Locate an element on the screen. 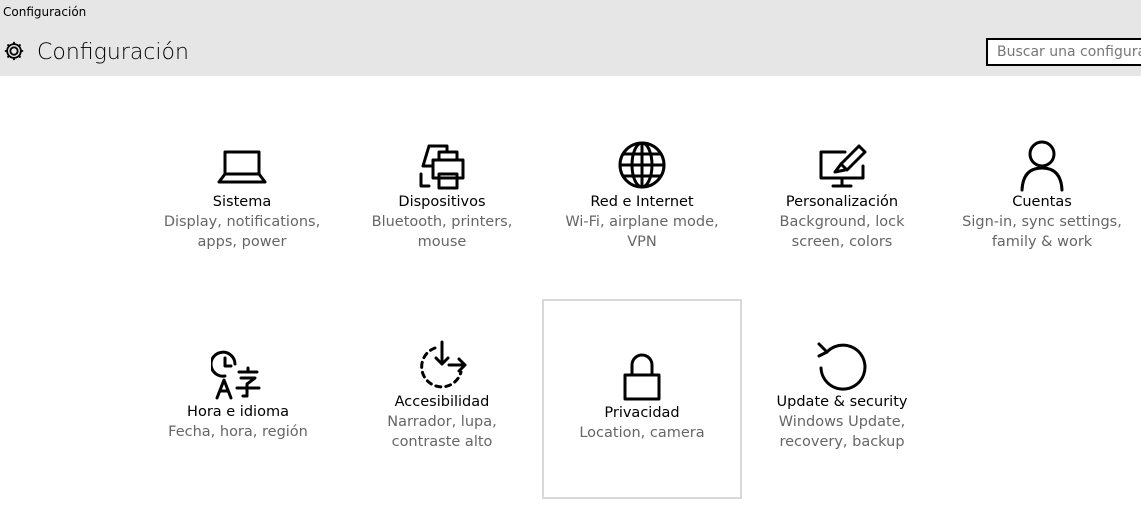 The height and width of the screenshot is (523, 1141). laptop-icon is located at coordinates (242, 167).